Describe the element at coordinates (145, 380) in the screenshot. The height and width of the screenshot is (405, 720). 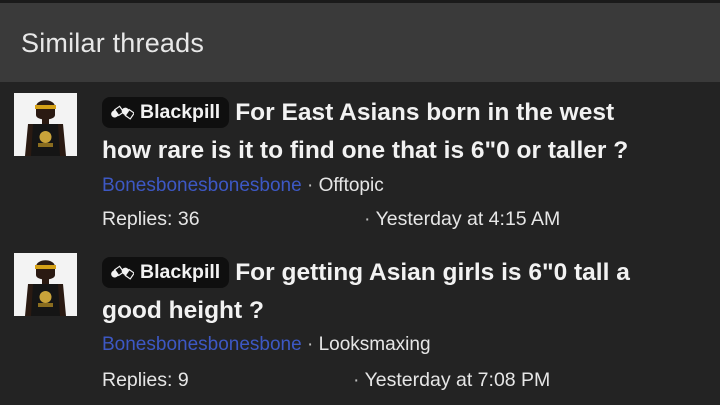
I see `replies-count: Replies: 9` at that location.